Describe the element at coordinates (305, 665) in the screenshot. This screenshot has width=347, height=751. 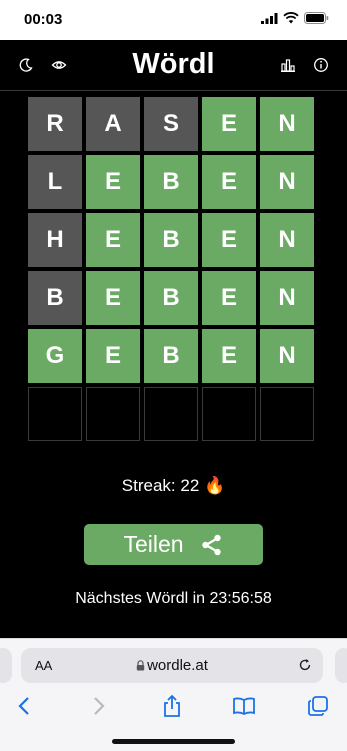
I see `reload-icon` at that location.